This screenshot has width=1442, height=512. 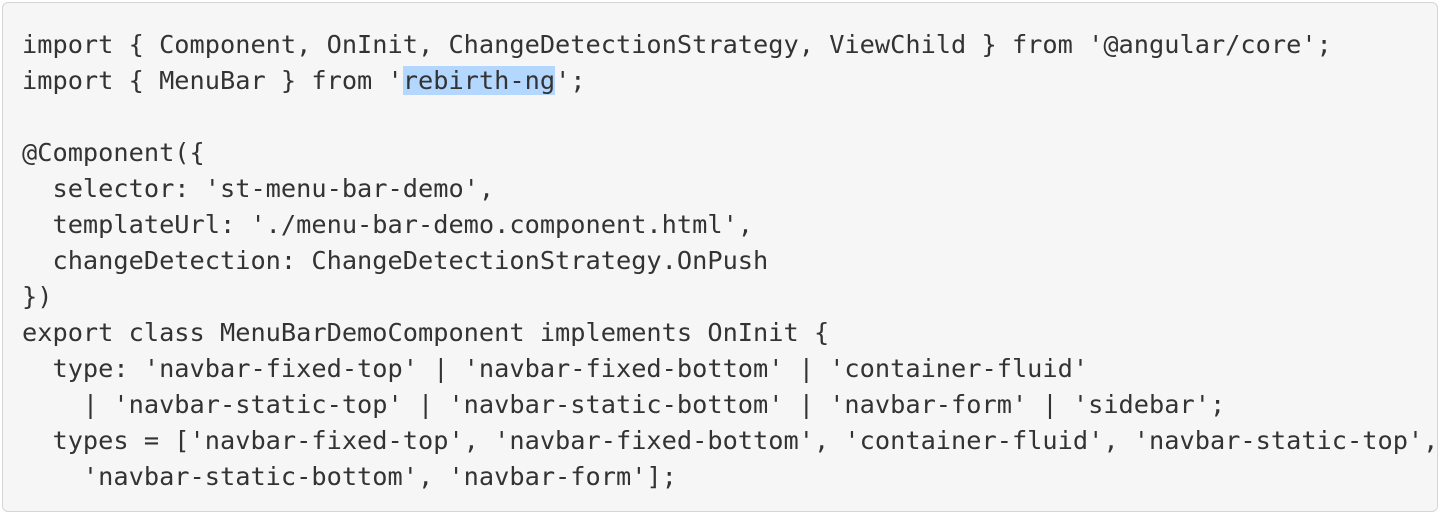 What do you see at coordinates (113, 152) in the screenshot?
I see `code-line-4: @Component({` at bounding box center [113, 152].